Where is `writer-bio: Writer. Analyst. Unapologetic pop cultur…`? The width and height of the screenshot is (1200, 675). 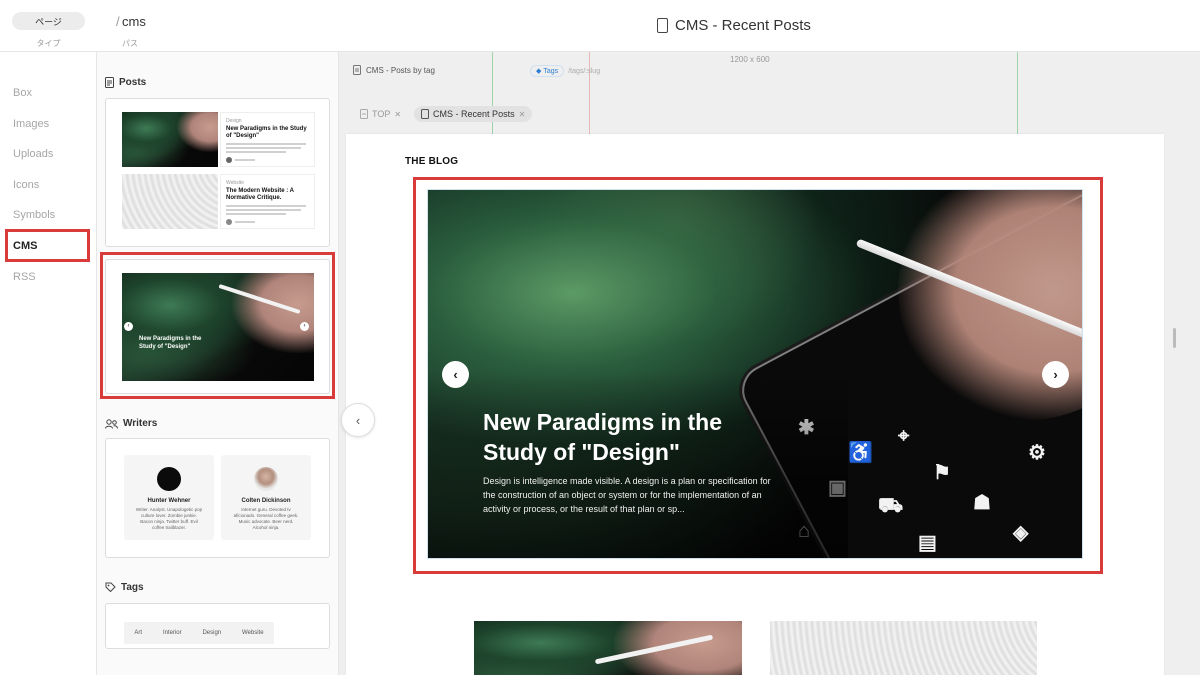 writer-bio: Writer. Analyst. Unapologetic pop cultur… is located at coordinates (169, 518).